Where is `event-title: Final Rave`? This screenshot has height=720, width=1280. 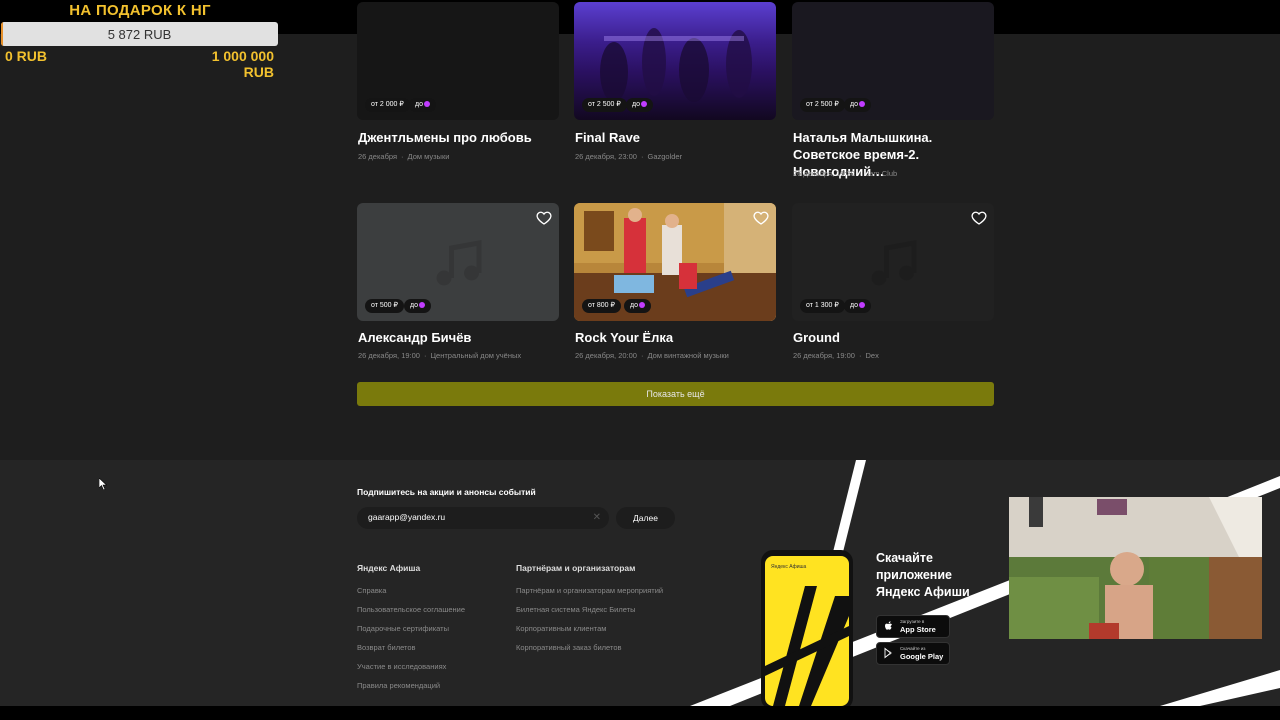 event-title: Final Rave is located at coordinates (677, 137).